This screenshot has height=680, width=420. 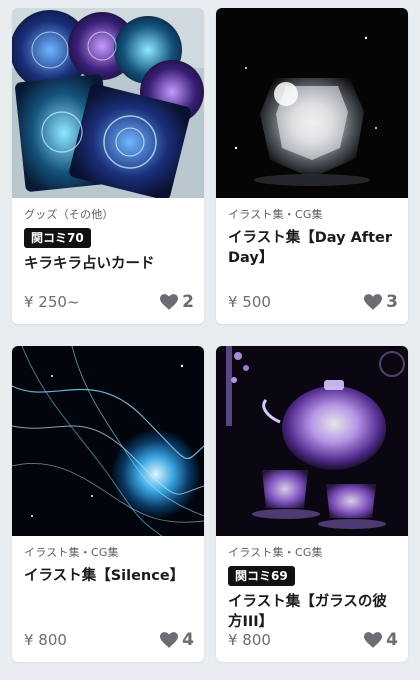 I want to click on product-price: ¥ 250~, so click(x=52, y=302).